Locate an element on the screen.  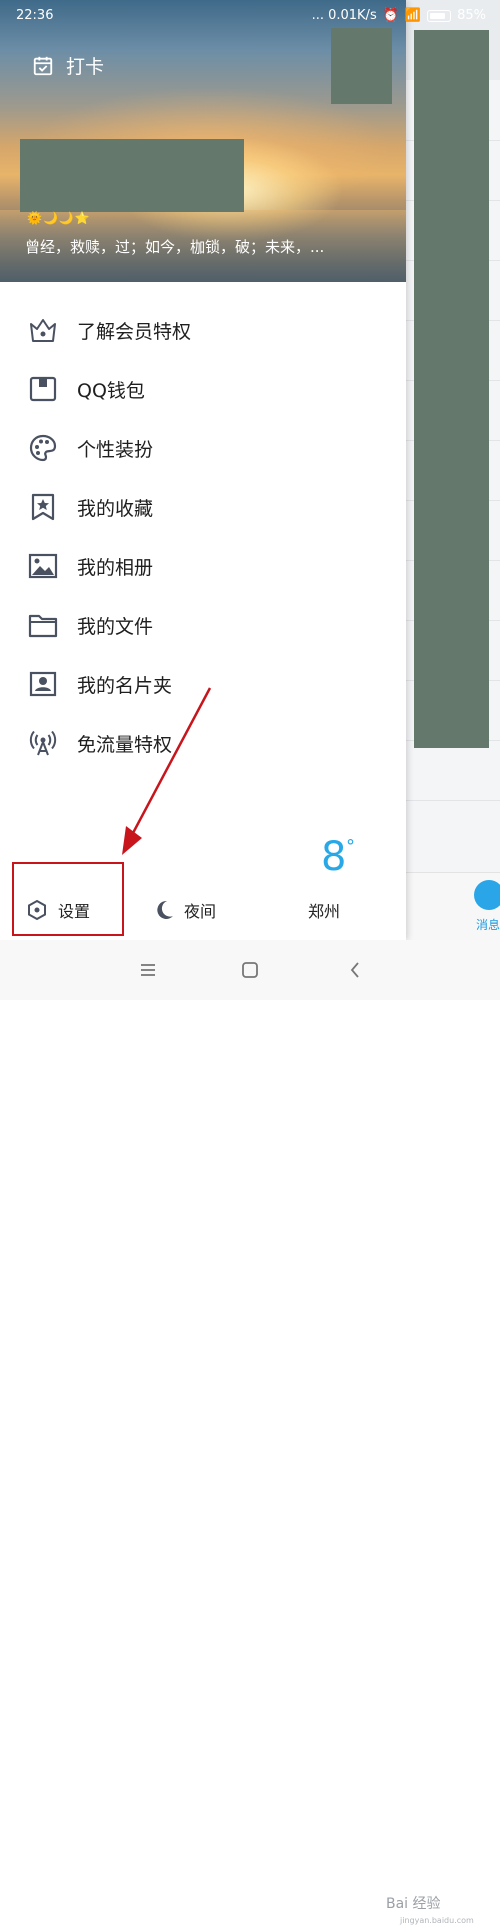
settings-button: 设置 is located at coordinates (58, 910).